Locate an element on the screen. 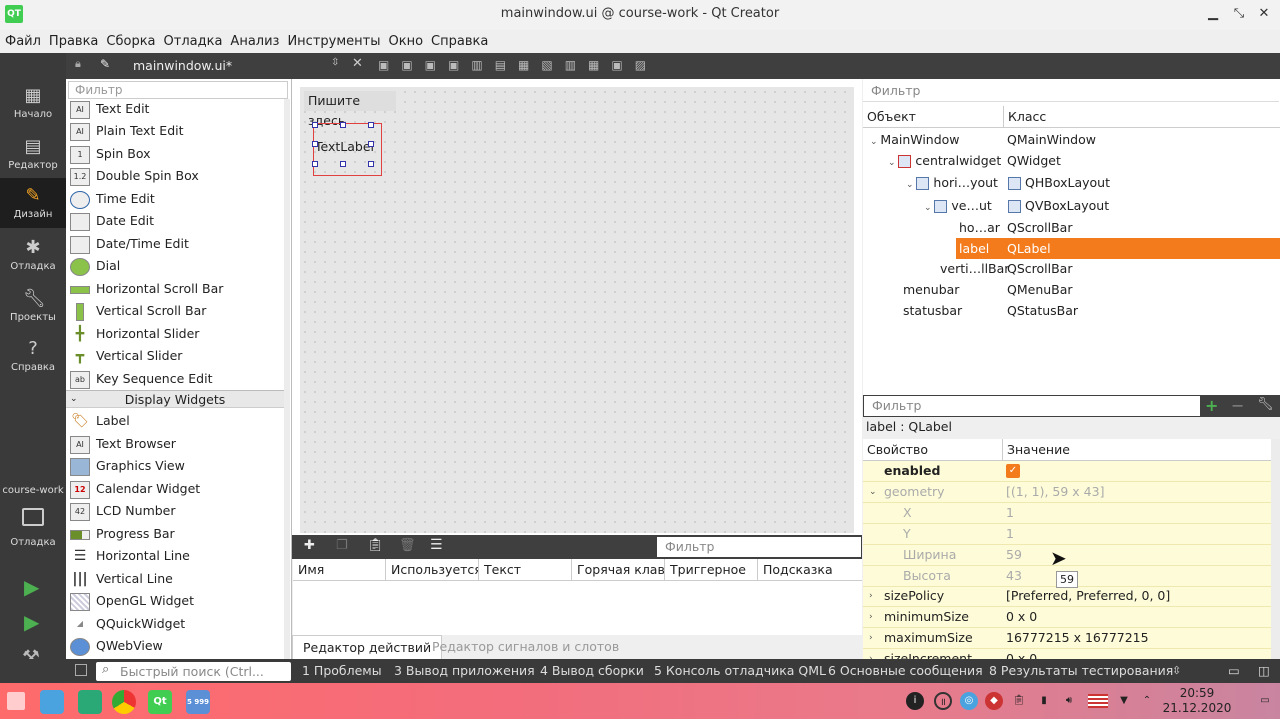  configure-wrench-icon: 🔧︎ is located at coordinates (1265, 404).